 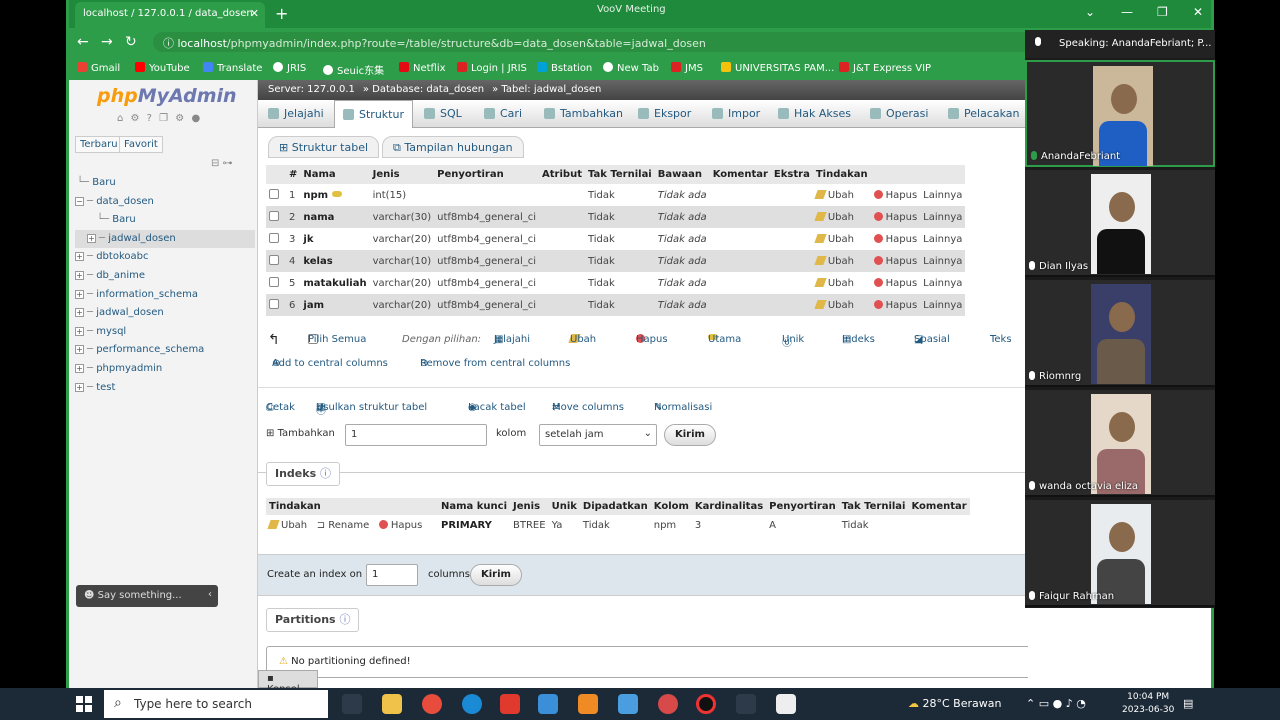 I want to click on back-icon: ←, so click(x=83, y=42).